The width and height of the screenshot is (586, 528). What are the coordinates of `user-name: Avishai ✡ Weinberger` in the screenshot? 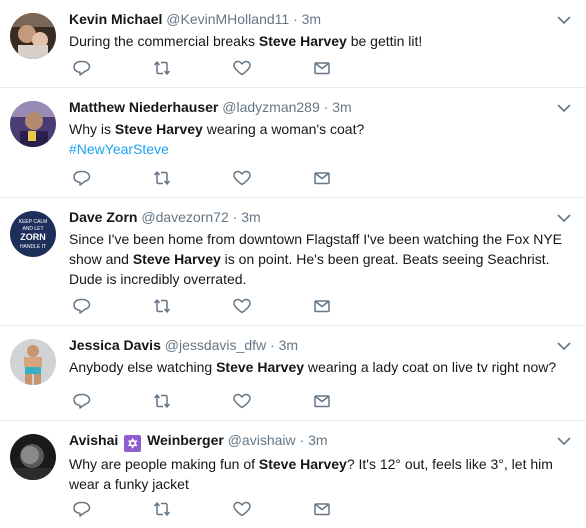 It's located at (146, 442).